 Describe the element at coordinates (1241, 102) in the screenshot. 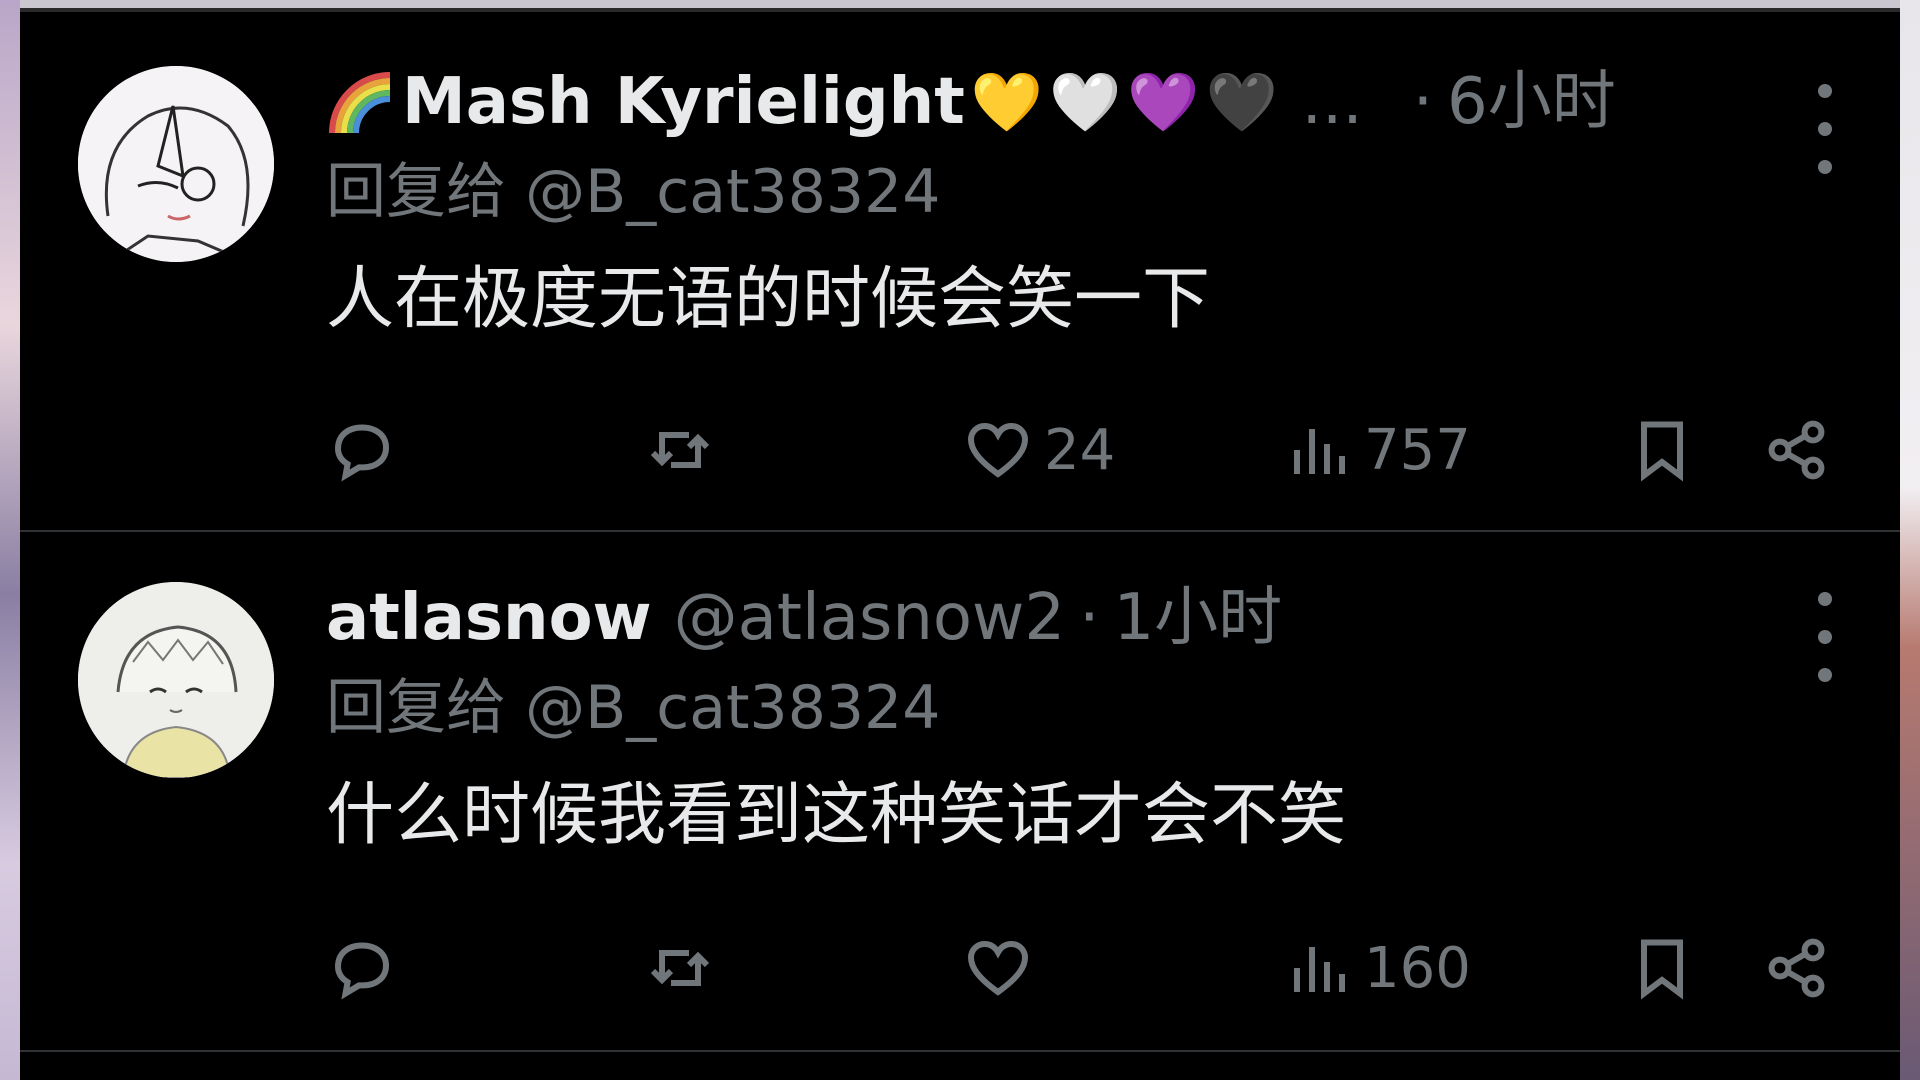

I see `black-heart-icon: 🖤` at that location.